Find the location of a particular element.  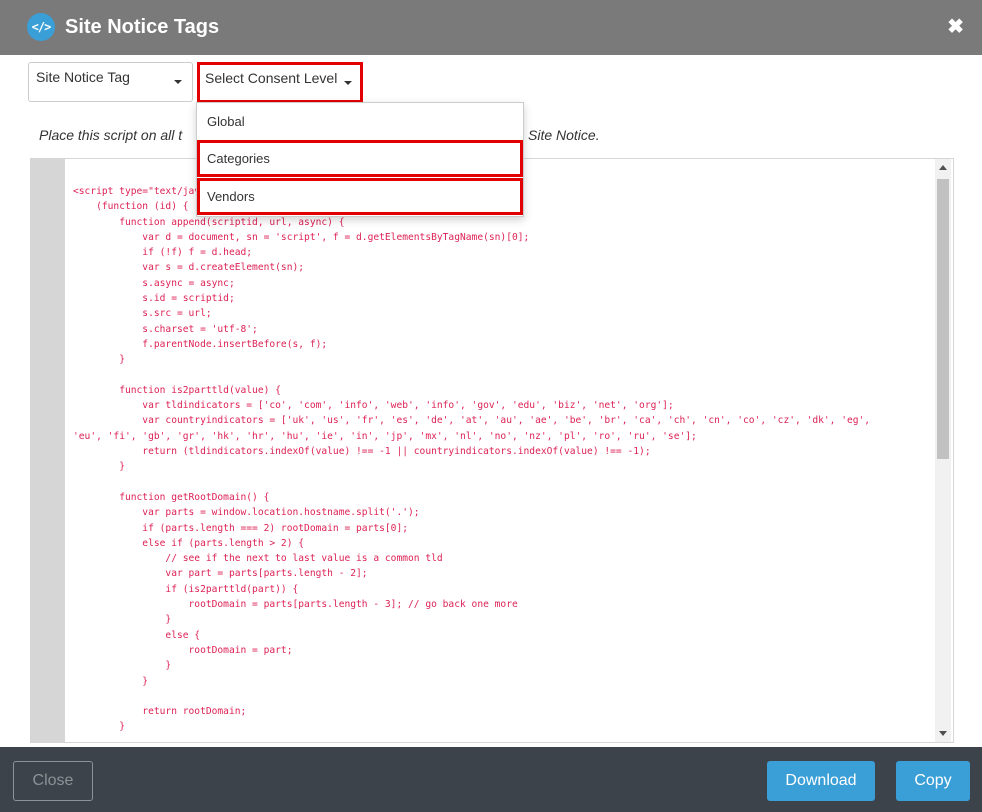

vertical-scrollbar is located at coordinates (943, 450).